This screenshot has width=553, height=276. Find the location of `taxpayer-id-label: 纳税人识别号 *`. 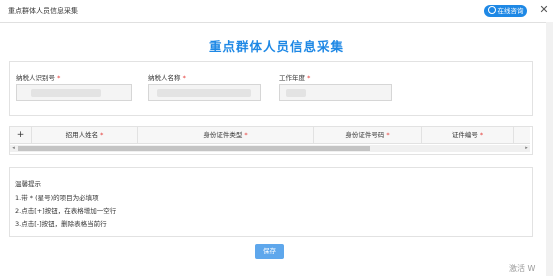

taxpayer-id-label: 纳税人识别号 * is located at coordinates (38, 78).